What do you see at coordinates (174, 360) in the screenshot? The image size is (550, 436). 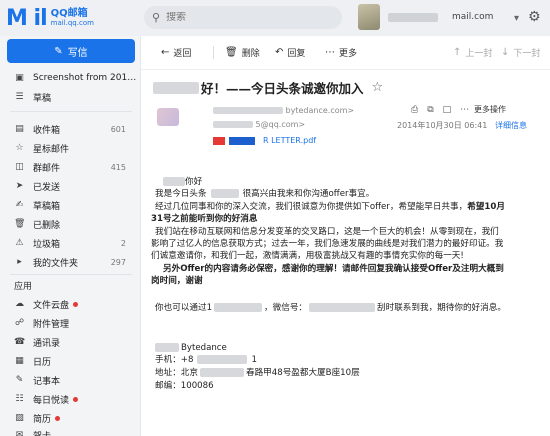 I see `phone-label: 手机：+8` at bounding box center [174, 360].